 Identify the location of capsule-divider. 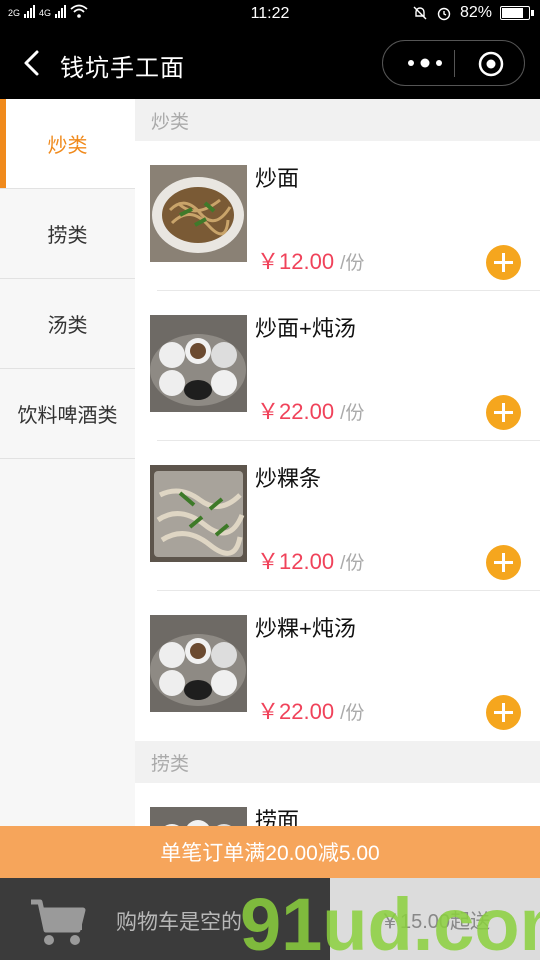
(454, 63).